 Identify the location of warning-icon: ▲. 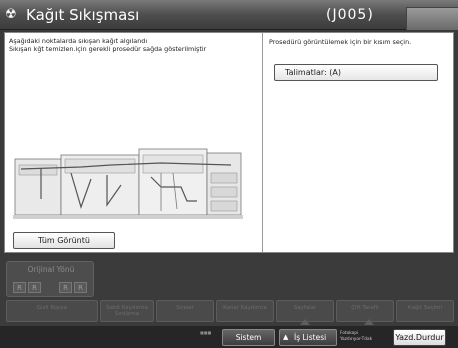
(286, 337).